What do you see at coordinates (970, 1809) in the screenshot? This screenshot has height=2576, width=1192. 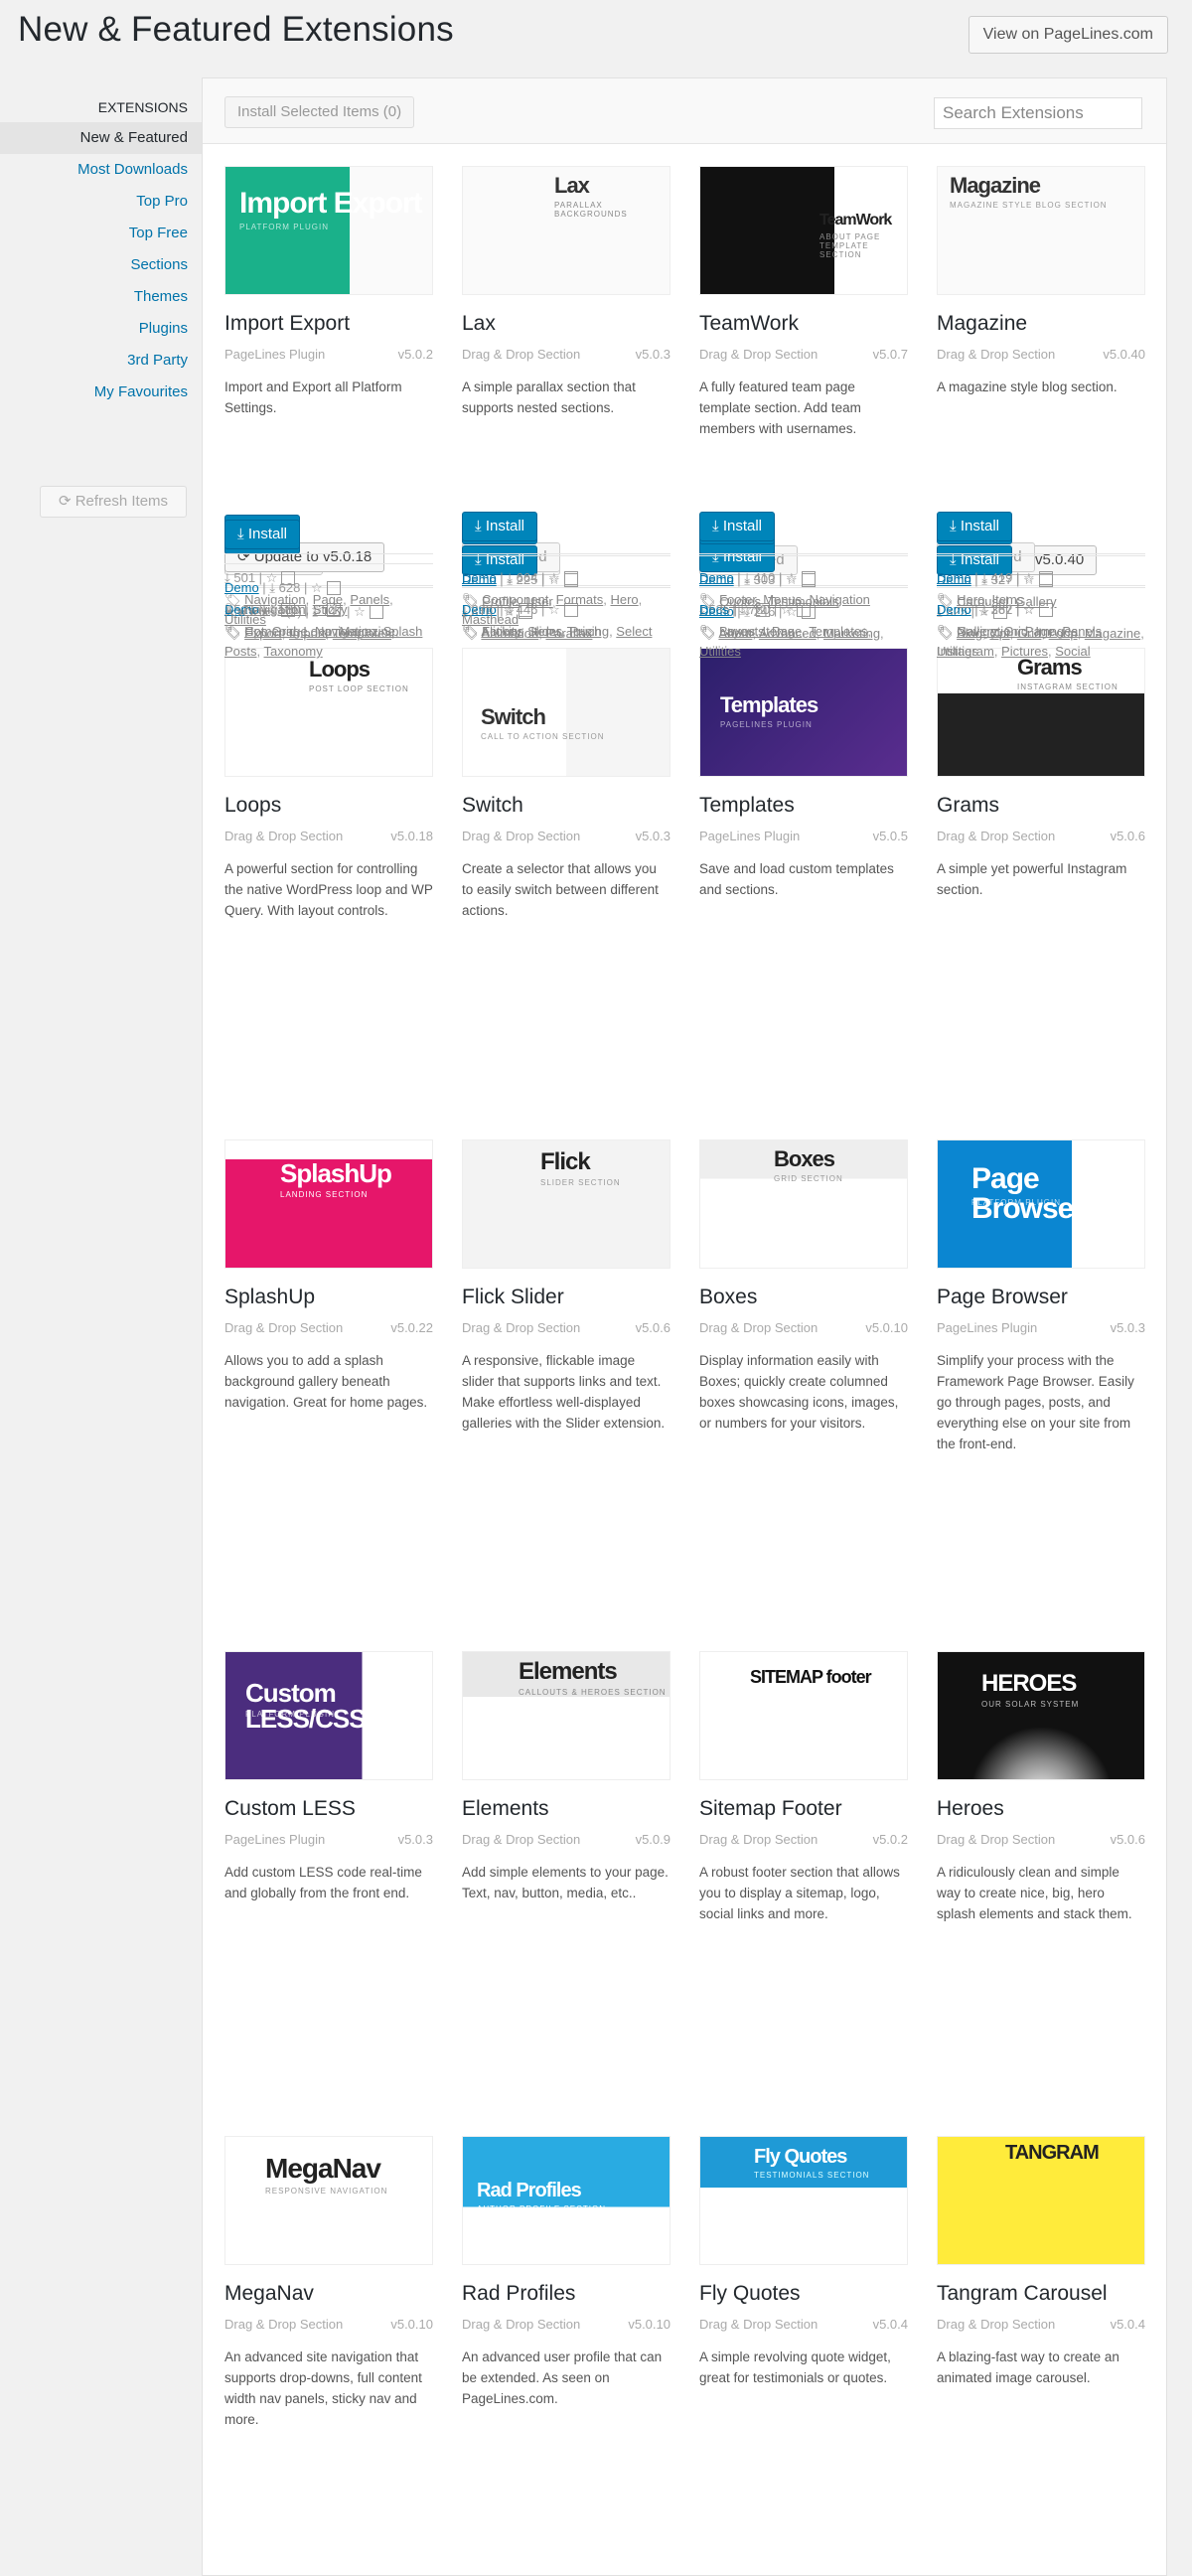 I see `extension-name: Heroes` at bounding box center [970, 1809].